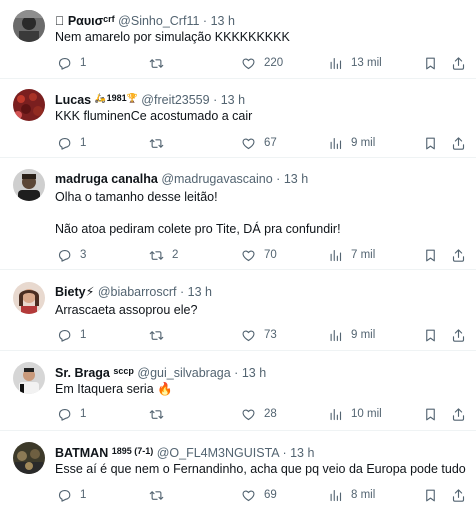 This screenshot has height=512, width=476. What do you see at coordinates (74, 292) in the screenshot?
I see `display-name: Biety⚡` at bounding box center [74, 292].